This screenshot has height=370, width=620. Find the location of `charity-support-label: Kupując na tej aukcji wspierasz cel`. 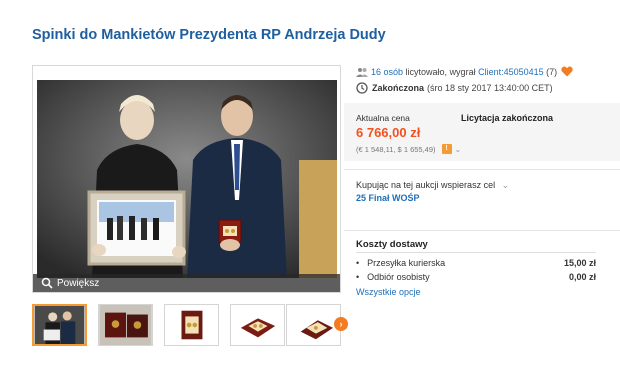

charity-support-label: Kupując na tej aukcji wspierasz cel is located at coordinates (426, 185).